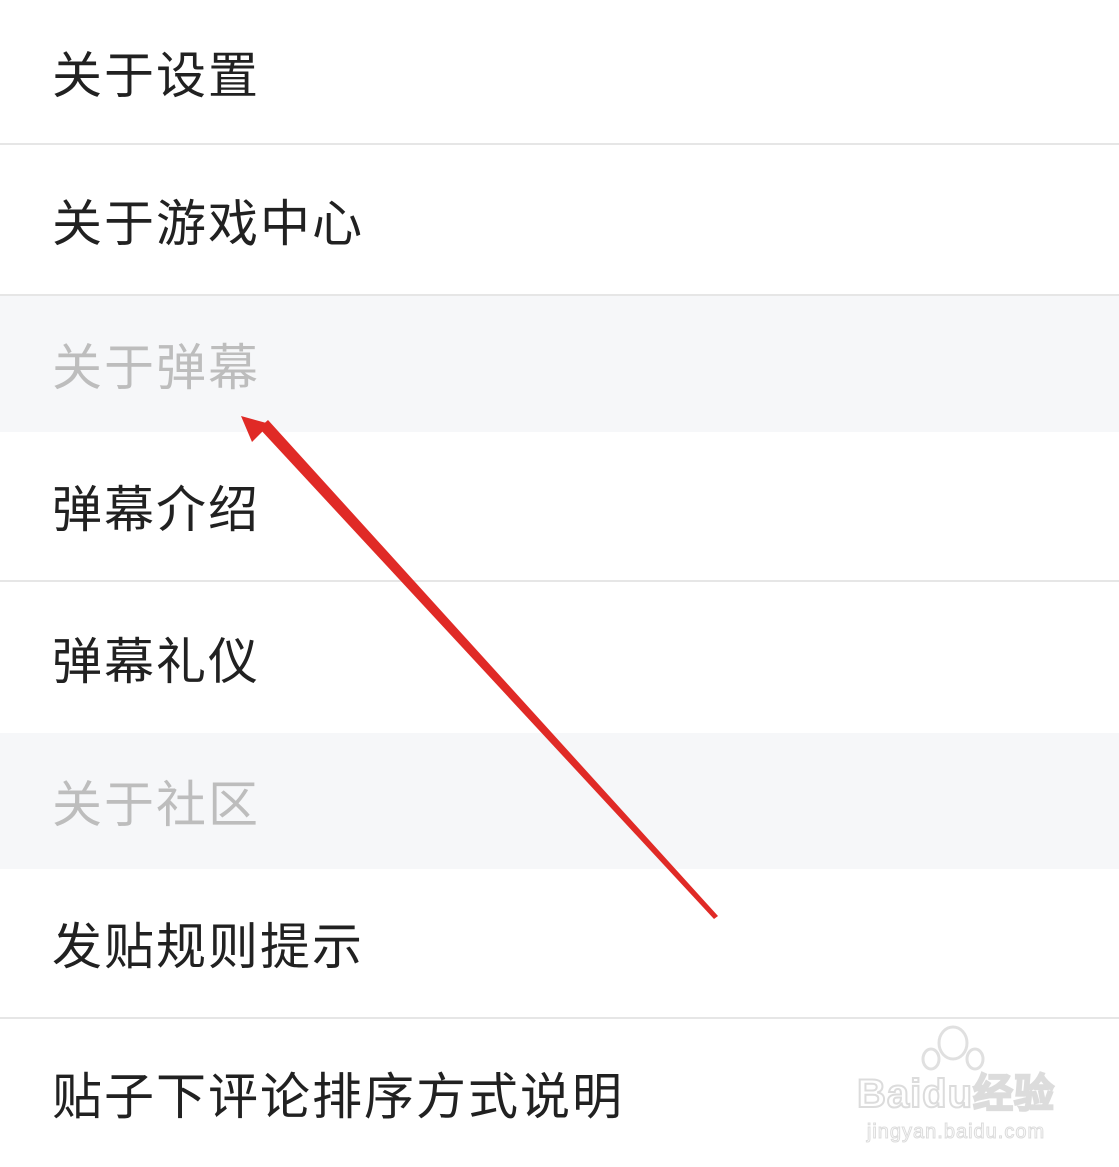 This screenshot has width=1119, height=1167. I want to click on watermark-brand: Baidu经验, so click(956, 1094).